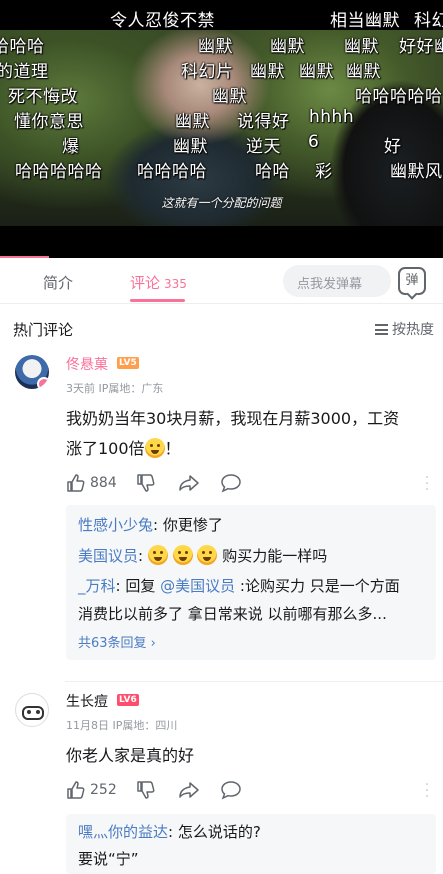  What do you see at coordinates (105, 448) in the screenshot?
I see `comment-text: 涨了100倍` at bounding box center [105, 448].